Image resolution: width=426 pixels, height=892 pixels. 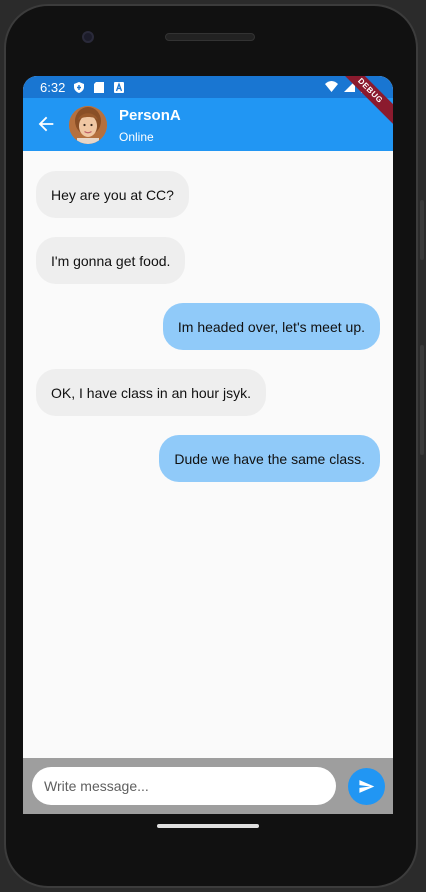 I want to click on send-icon, so click(x=367, y=786).